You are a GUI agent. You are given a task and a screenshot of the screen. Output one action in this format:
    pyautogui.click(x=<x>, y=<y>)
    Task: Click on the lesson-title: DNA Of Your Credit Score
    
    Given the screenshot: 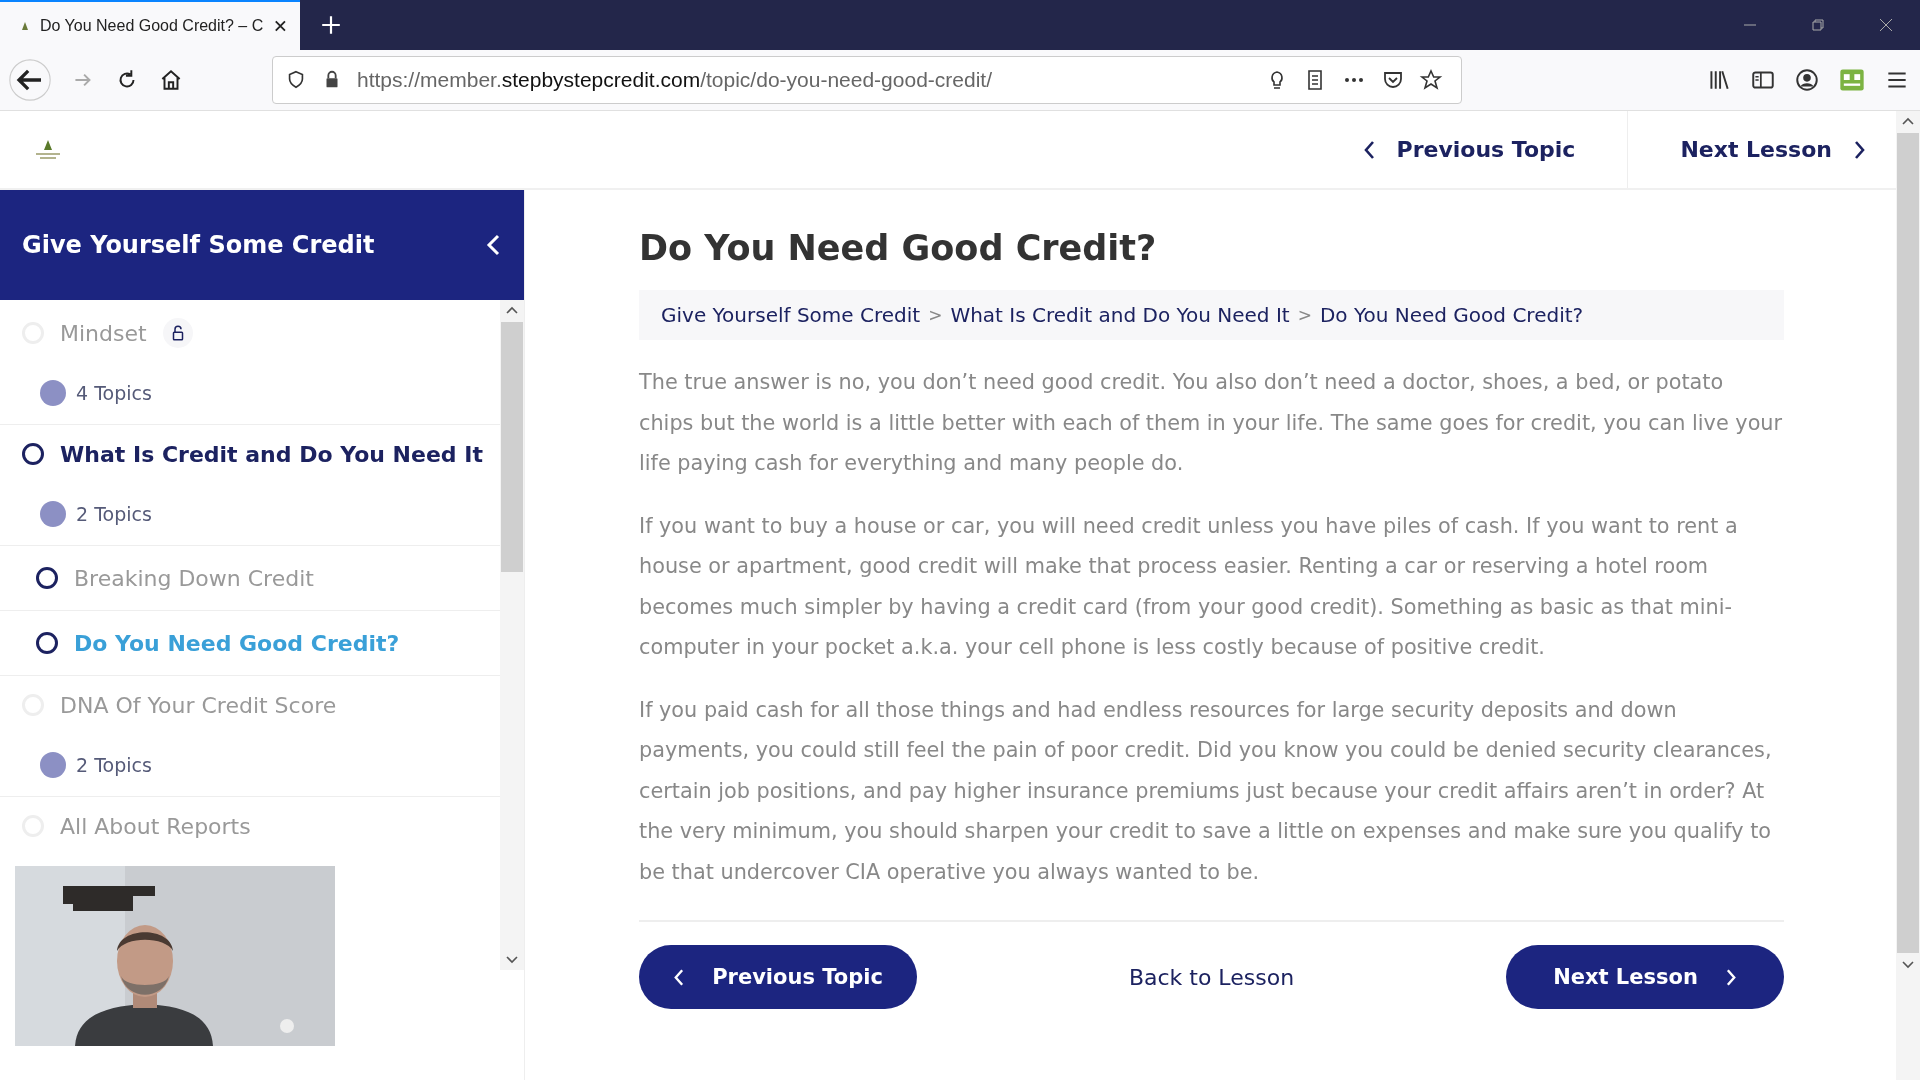 What is the action you would take?
    pyautogui.click(x=198, y=705)
    